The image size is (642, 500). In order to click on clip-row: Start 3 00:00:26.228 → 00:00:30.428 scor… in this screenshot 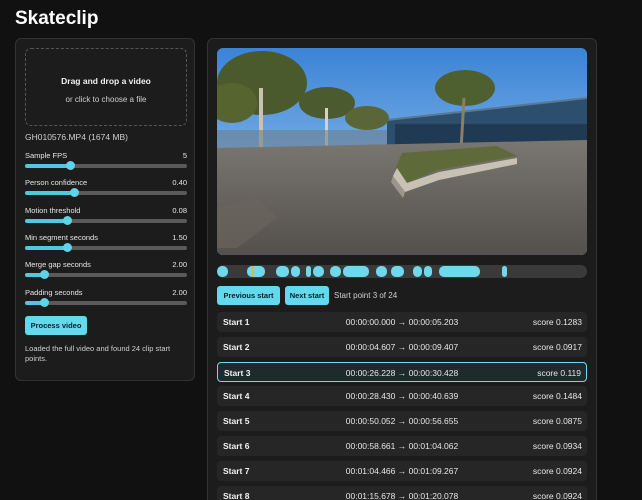, I will do `click(402, 371)`.